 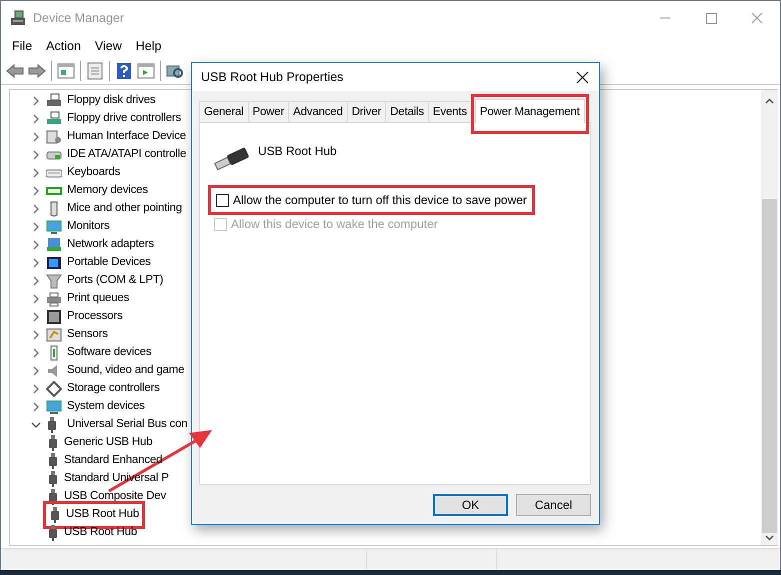 What do you see at coordinates (272, 77) in the screenshot?
I see `dialog-title: USB Root Hub Properties` at bounding box center [272, 77].